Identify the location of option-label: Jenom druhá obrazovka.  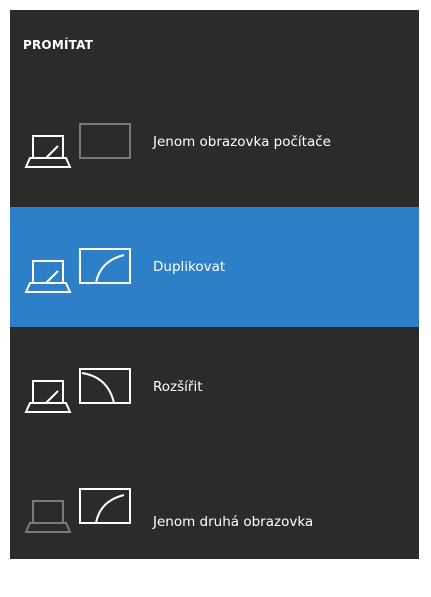
(233, 522).